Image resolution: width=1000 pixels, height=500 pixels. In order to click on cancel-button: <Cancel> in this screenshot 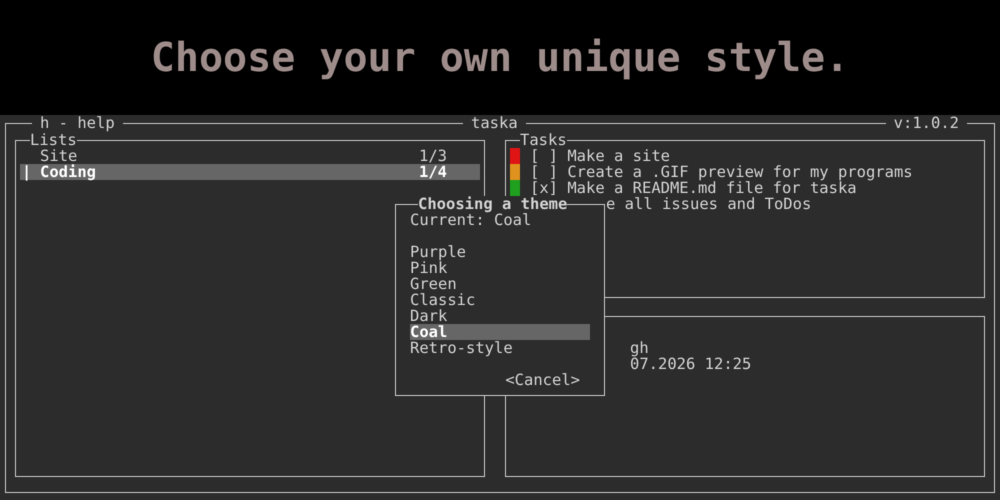, I will do `click(542, 380)`.